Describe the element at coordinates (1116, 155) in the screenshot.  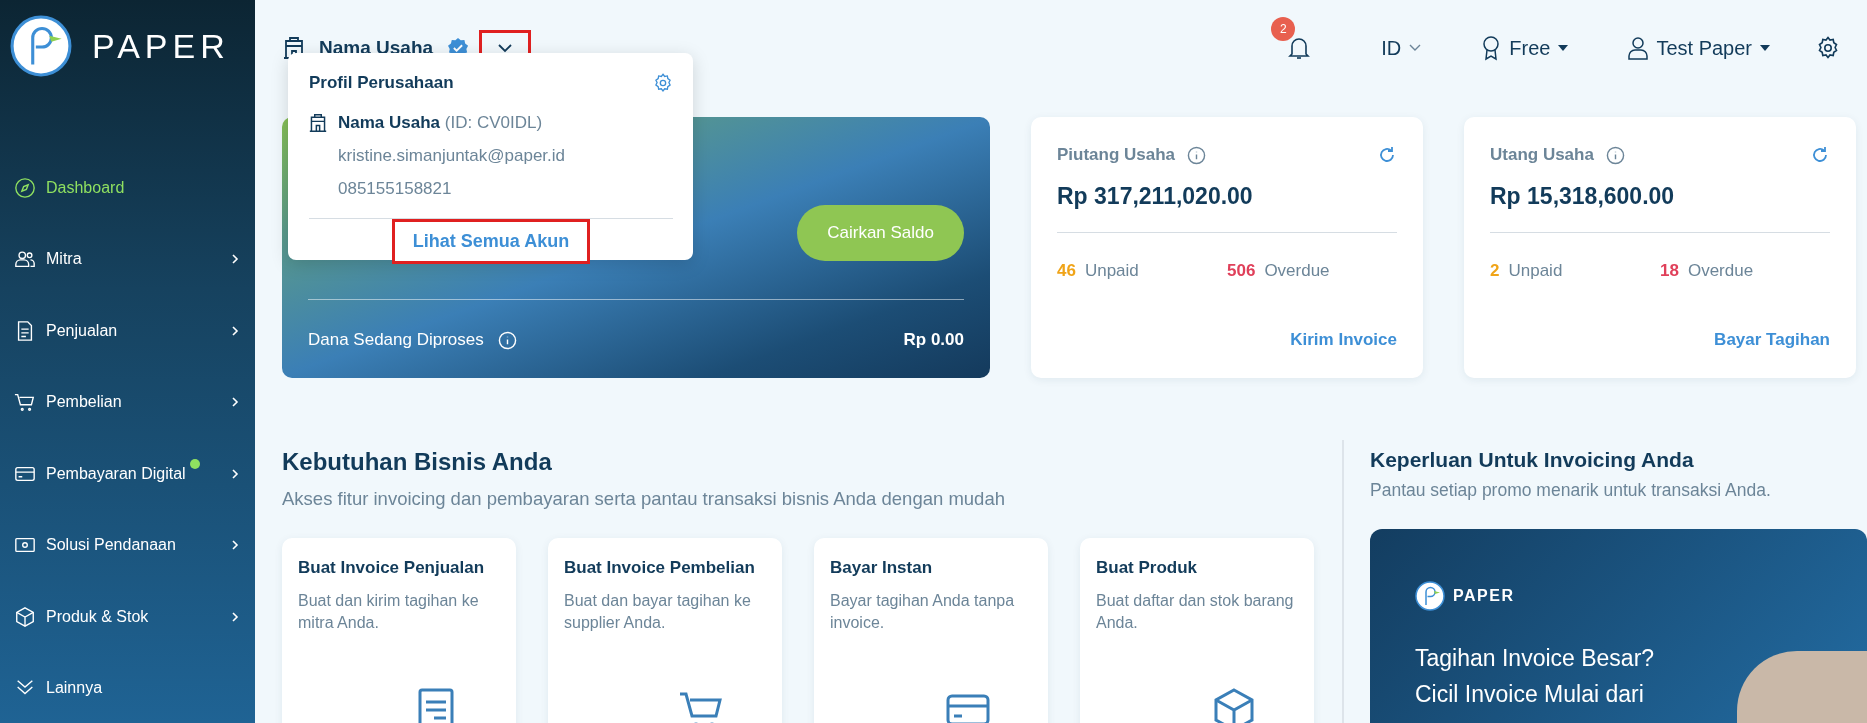
I see `card-title: Piutang Usaha` at that location.